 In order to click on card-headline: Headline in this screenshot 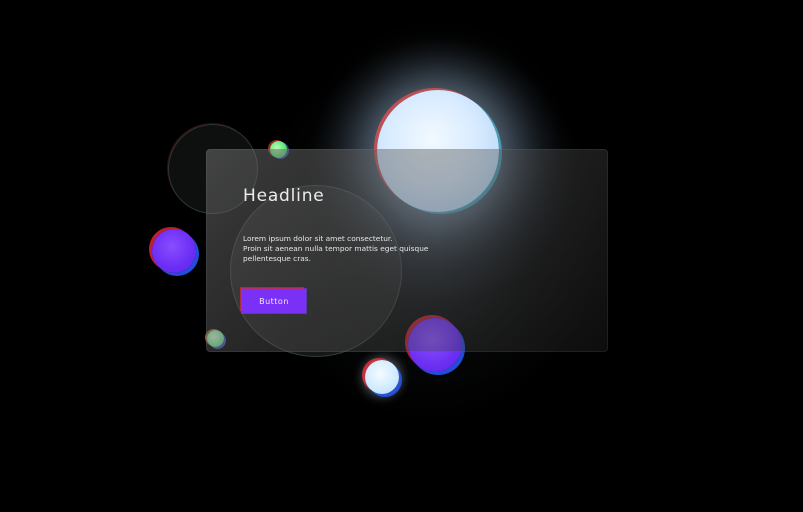, I will do `click(284, 196)`.